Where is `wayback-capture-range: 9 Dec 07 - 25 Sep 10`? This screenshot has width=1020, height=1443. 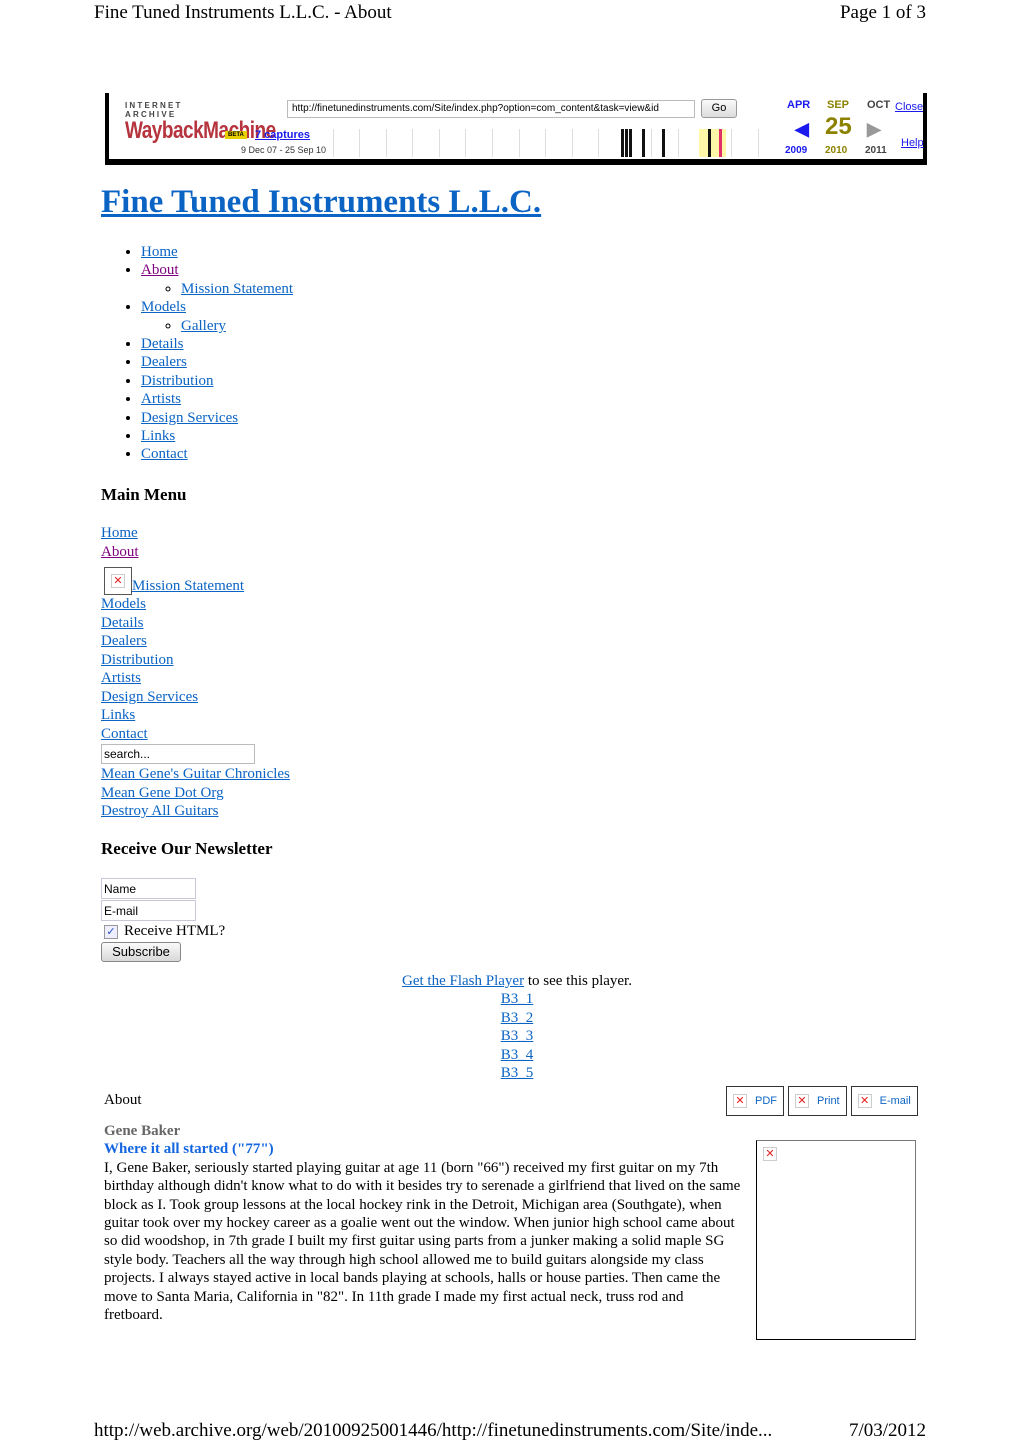 wayback-capture-range: 9 Dec 07 - 25 Sep 10 is located at coordinates (284, 150).